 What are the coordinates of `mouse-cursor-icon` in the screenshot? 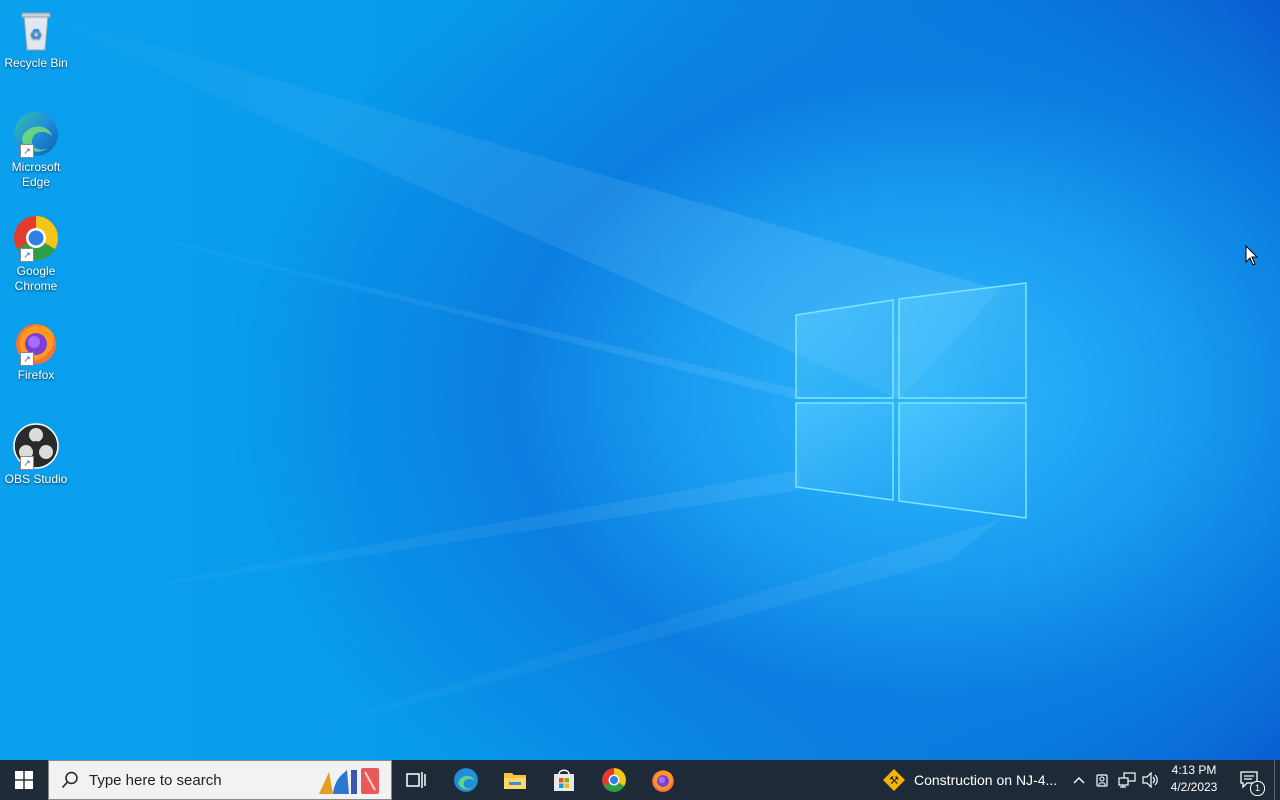 It's located at (1252, 255).